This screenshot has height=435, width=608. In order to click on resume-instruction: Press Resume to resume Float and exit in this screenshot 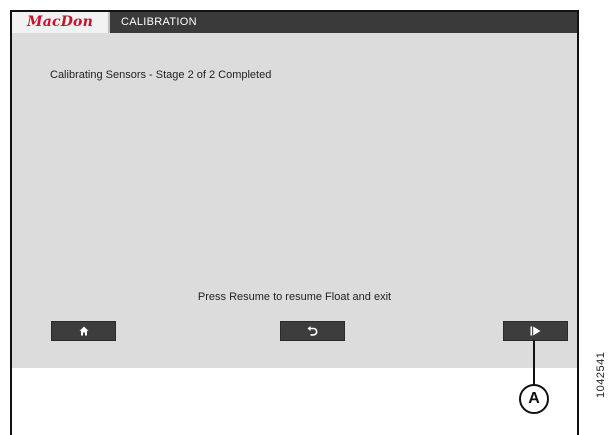, I will do `click(294, 297)`.